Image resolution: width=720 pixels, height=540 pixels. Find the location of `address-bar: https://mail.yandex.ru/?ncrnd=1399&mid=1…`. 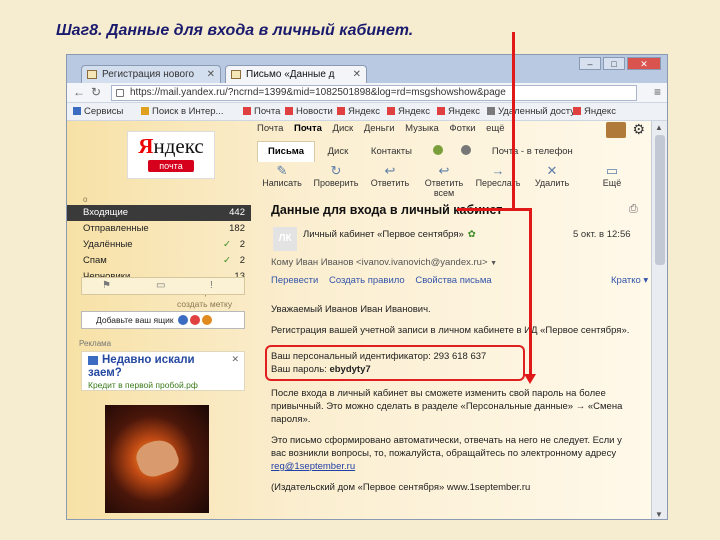

address-bar: https://mail.yandex.ru/?ncrnd=1399&mid=1… is located at coordinates (374, 93).